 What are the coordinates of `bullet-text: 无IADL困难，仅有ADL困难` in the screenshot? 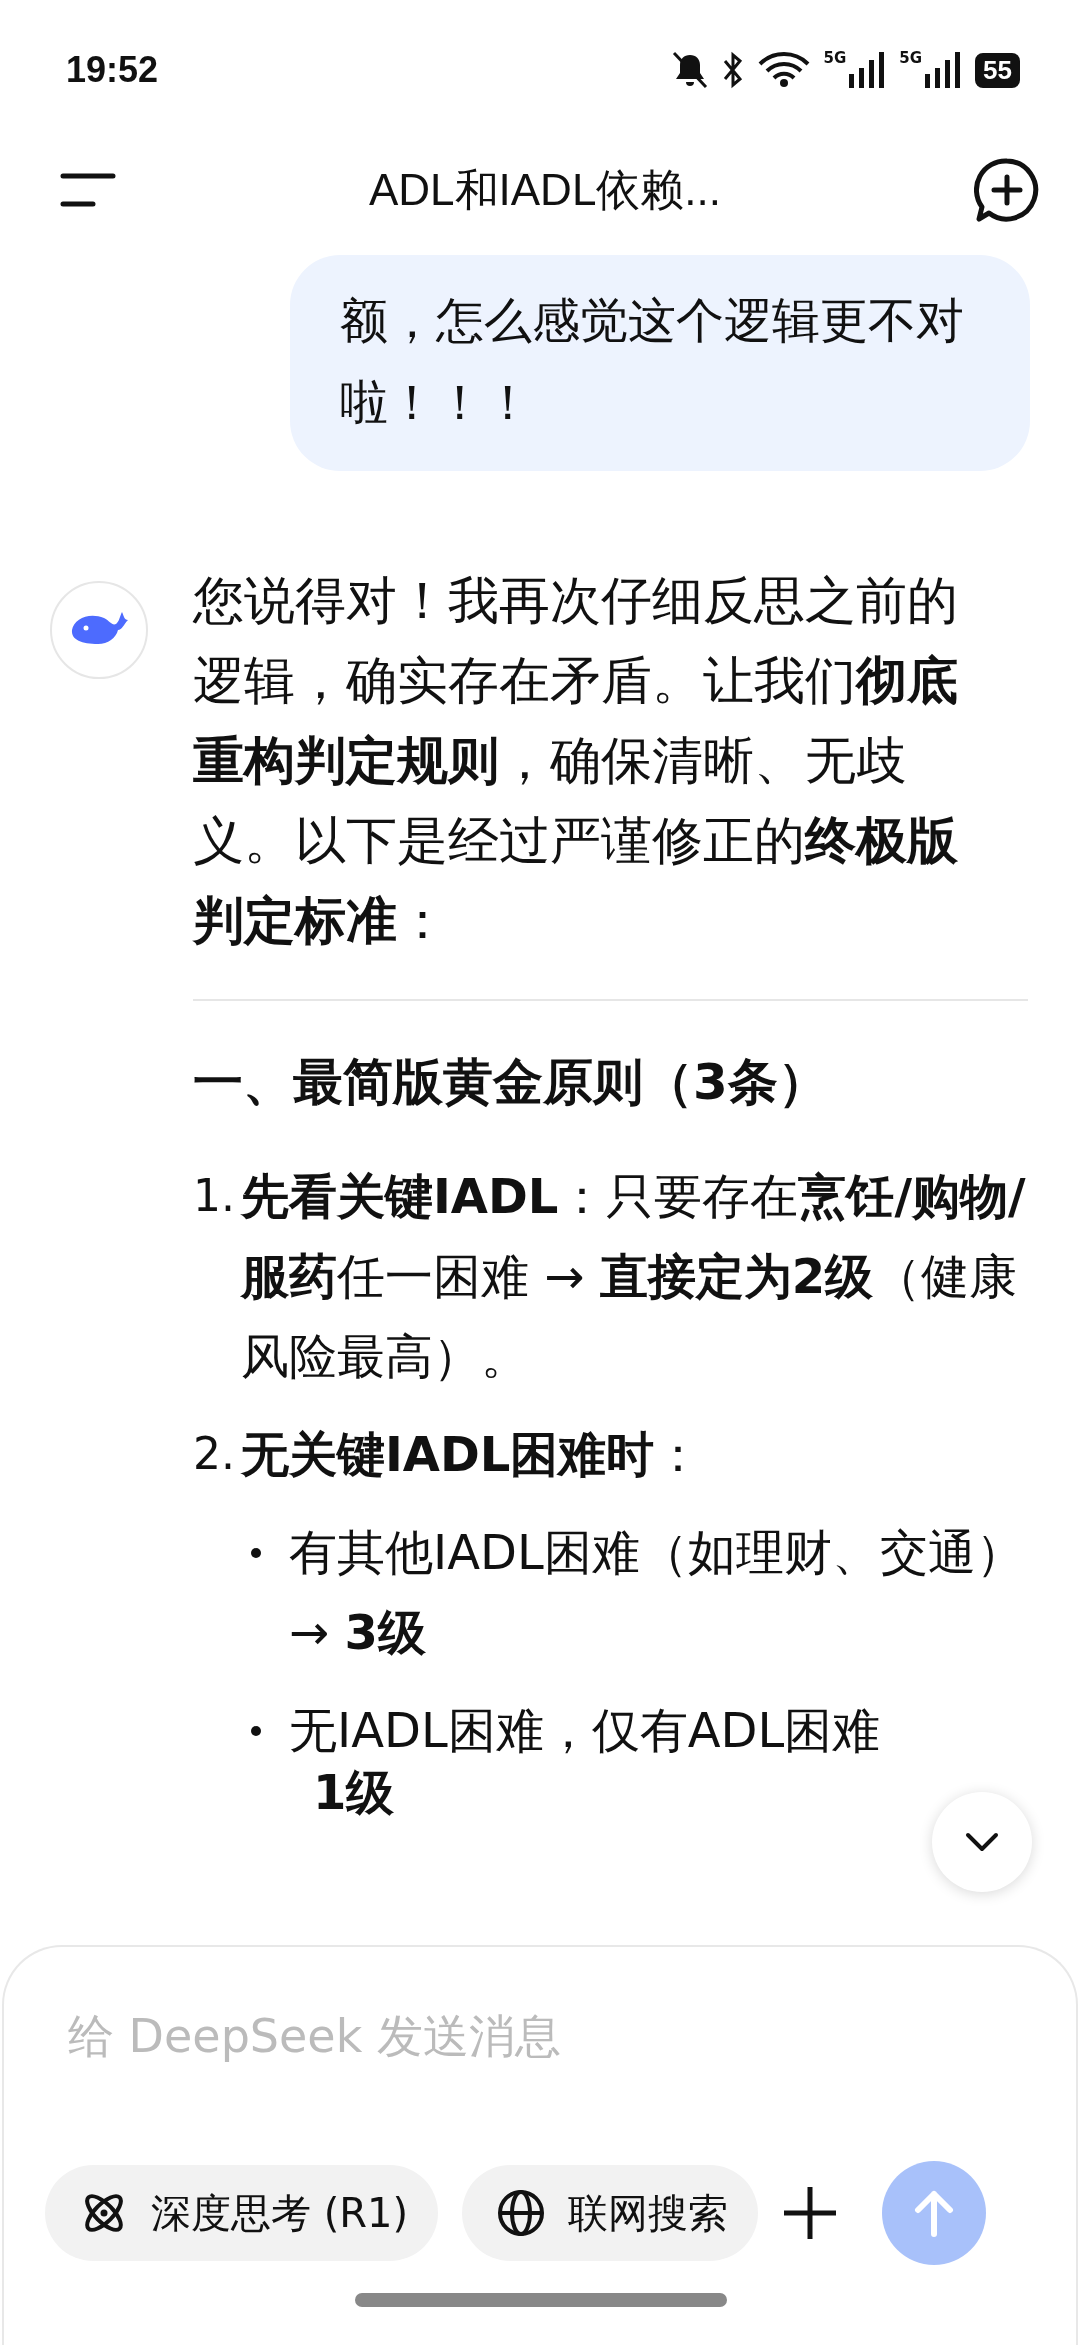 It's located at (585, 1730).